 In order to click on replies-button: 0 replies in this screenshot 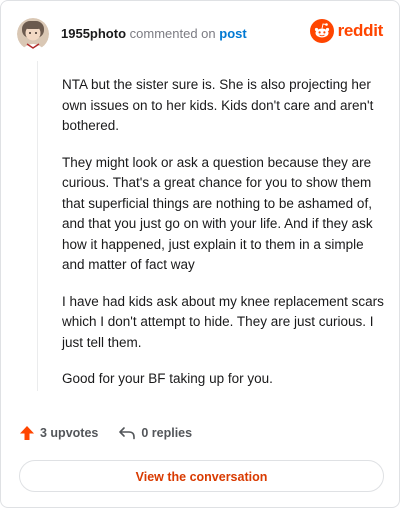, I will do `click(155, 433)`.